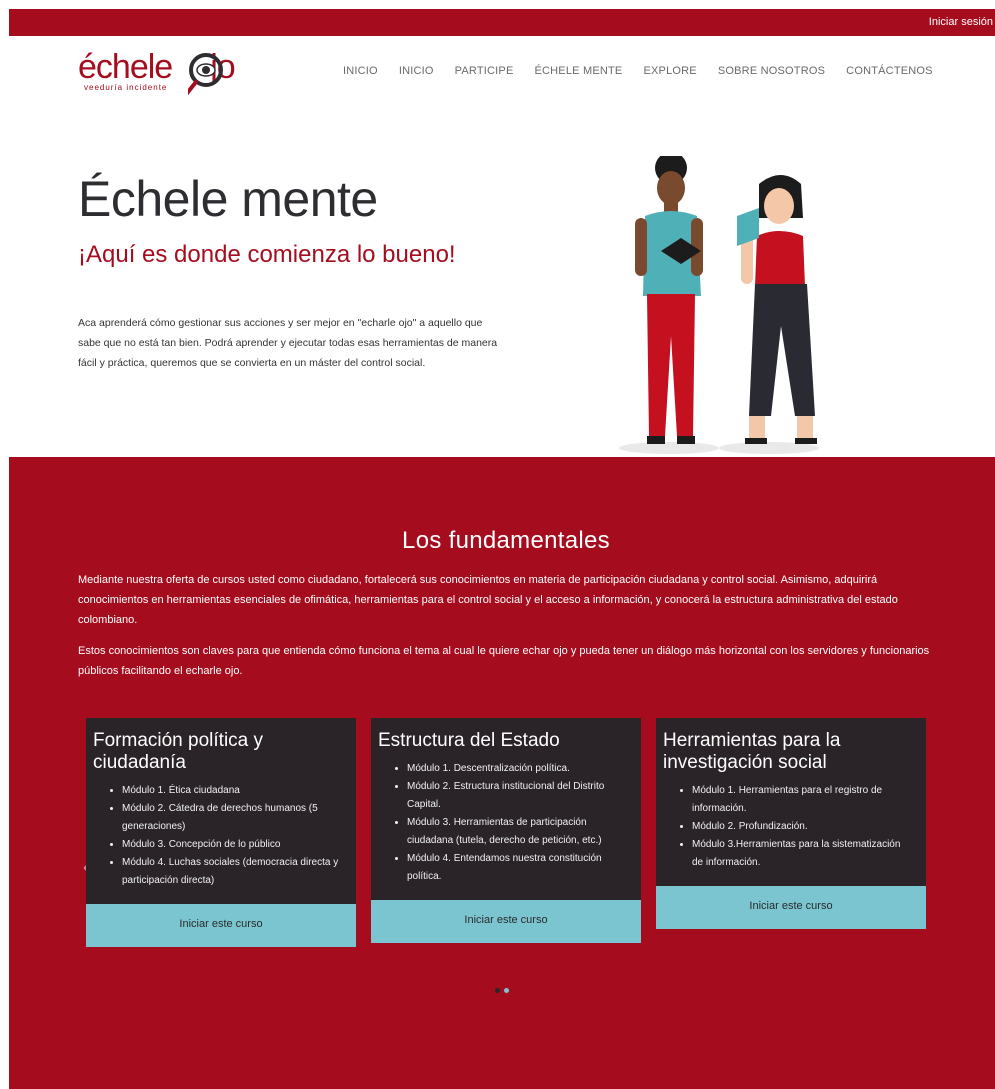  I want to click on carousel-dots, so click(502, 990).